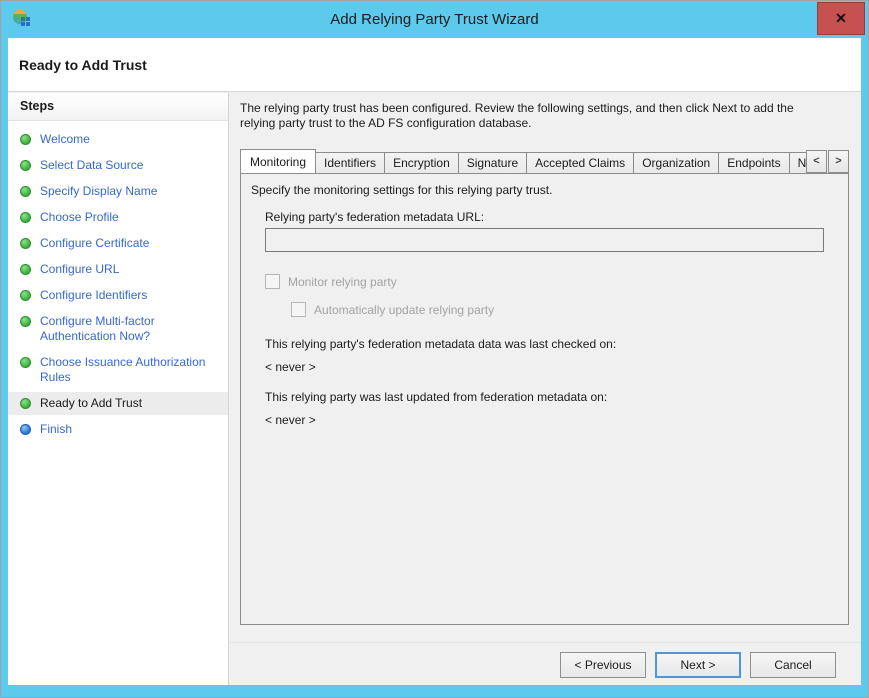  Describe the element at coordinates (91, 403) in the screenshot. I see `step-label: Ready to Add Trust` at that location.